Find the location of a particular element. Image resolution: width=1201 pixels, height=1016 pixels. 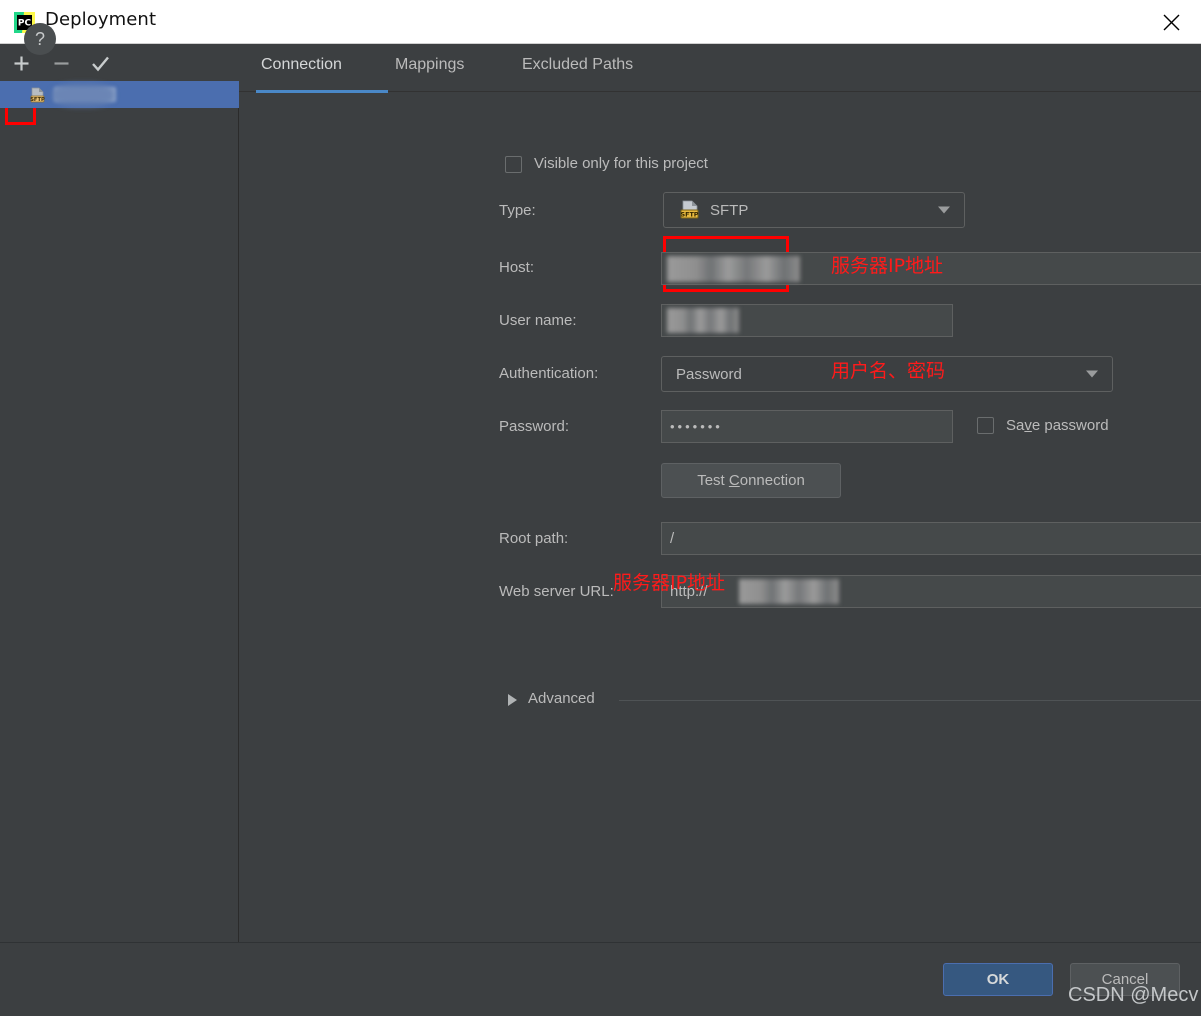

web-server-url-value: http:// is located at coordinates (689, 591).